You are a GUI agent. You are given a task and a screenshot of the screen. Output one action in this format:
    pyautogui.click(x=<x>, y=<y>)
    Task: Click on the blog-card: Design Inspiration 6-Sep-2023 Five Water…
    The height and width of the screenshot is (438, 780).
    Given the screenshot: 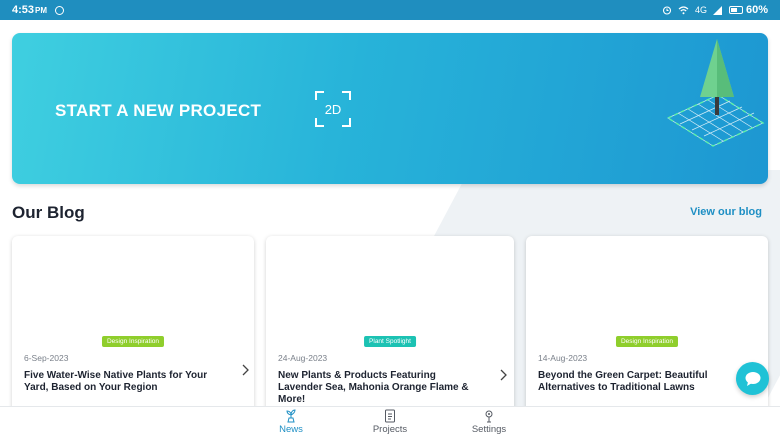 What is the action you would take?
    pyautogui.click(x=133, y=321)
    